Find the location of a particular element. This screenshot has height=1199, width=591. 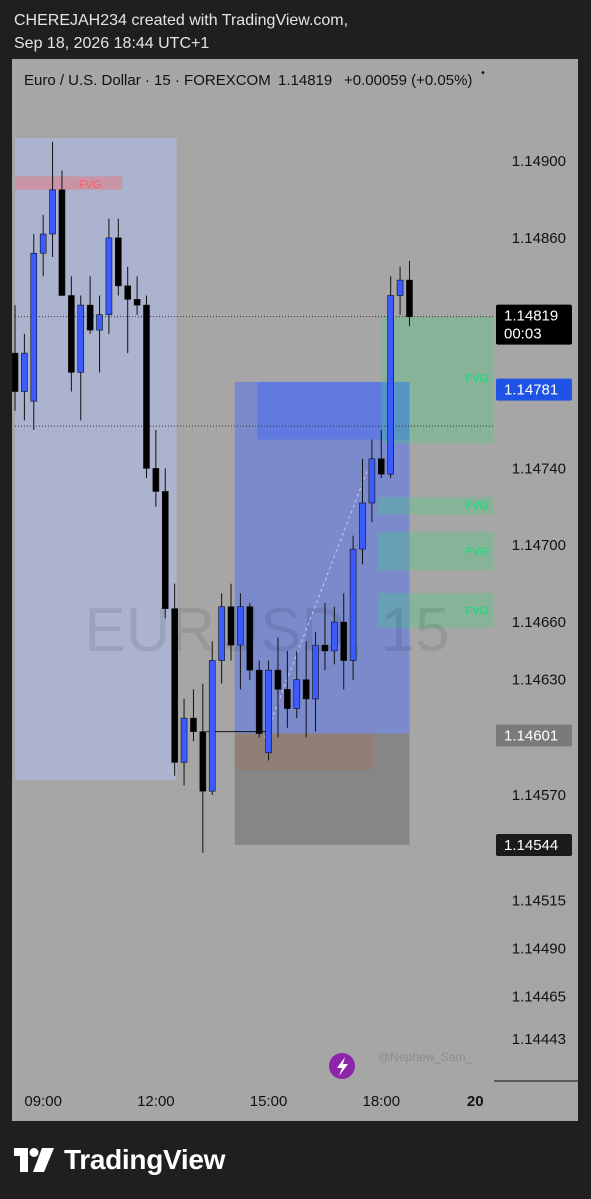

footer-brand: TradingView is located at coordinates (119, 1160).